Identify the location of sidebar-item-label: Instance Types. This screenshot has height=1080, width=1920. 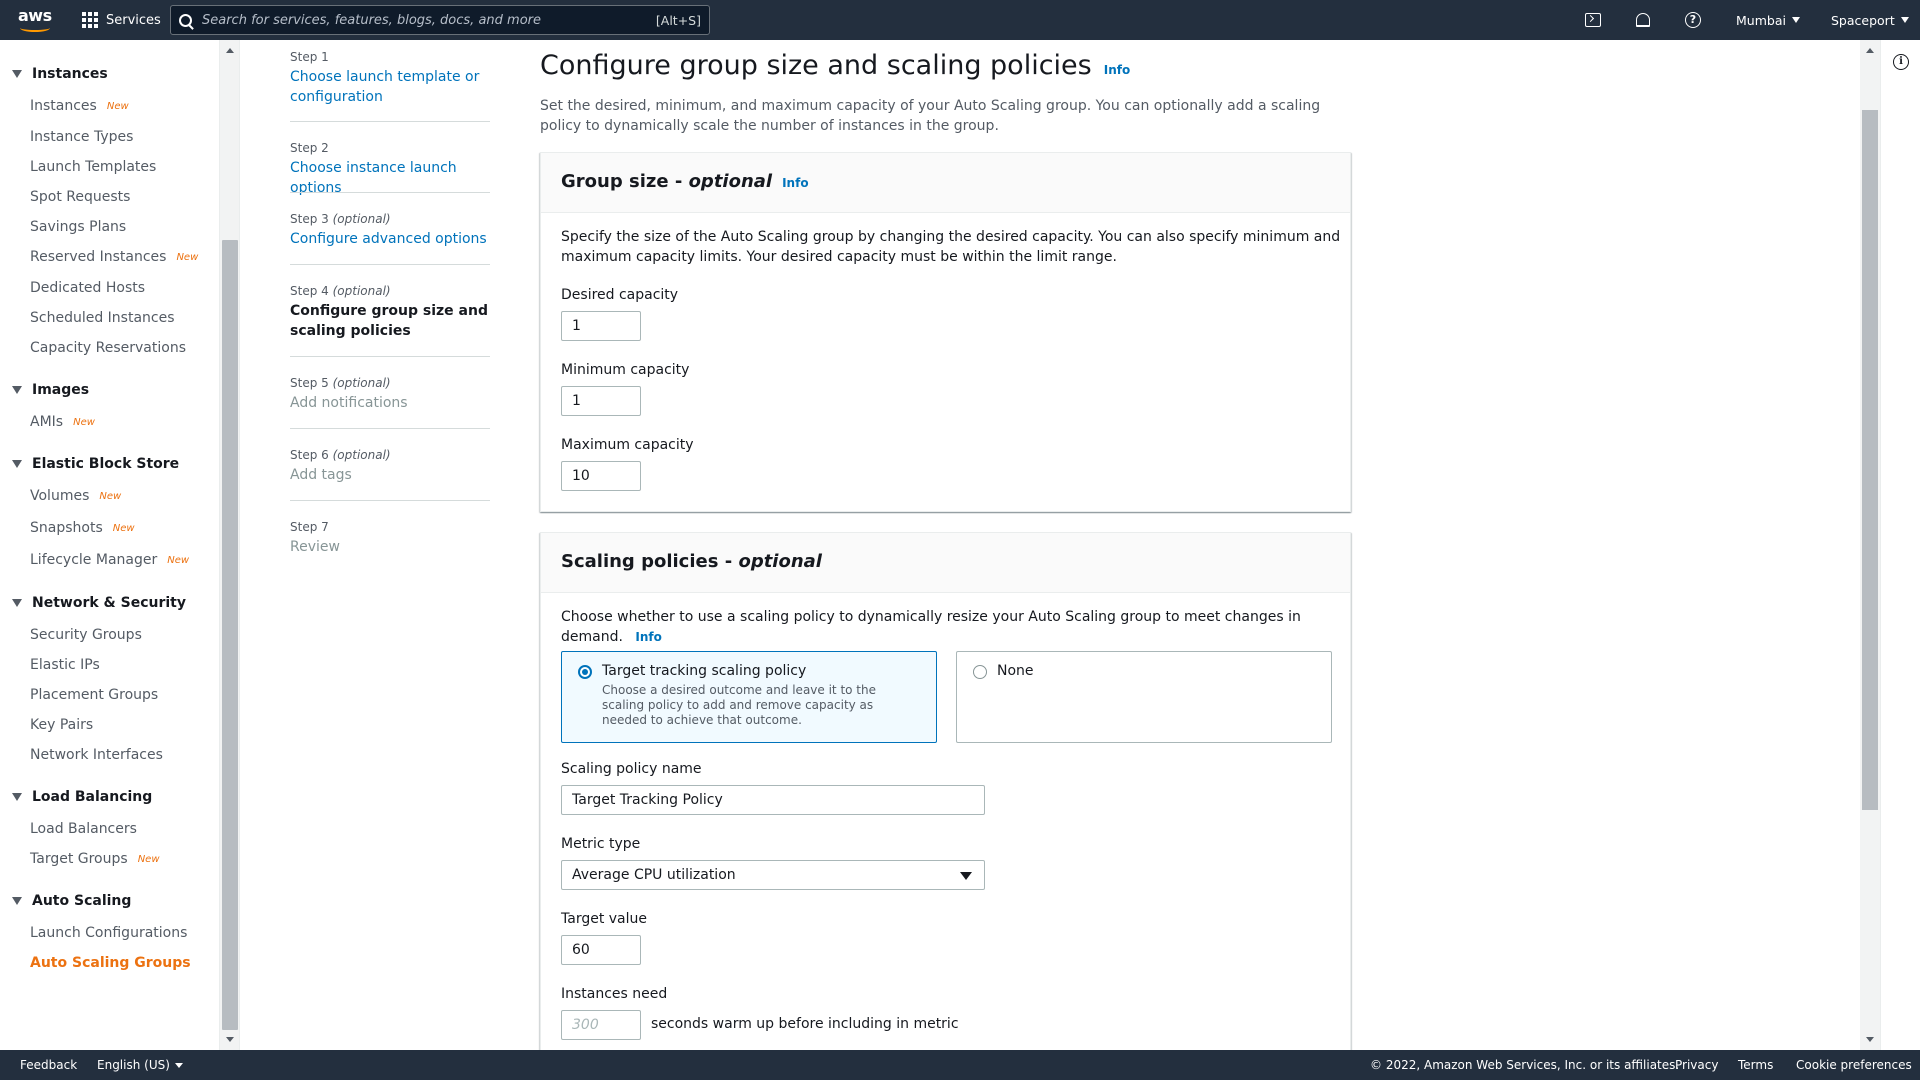
(82, 137).